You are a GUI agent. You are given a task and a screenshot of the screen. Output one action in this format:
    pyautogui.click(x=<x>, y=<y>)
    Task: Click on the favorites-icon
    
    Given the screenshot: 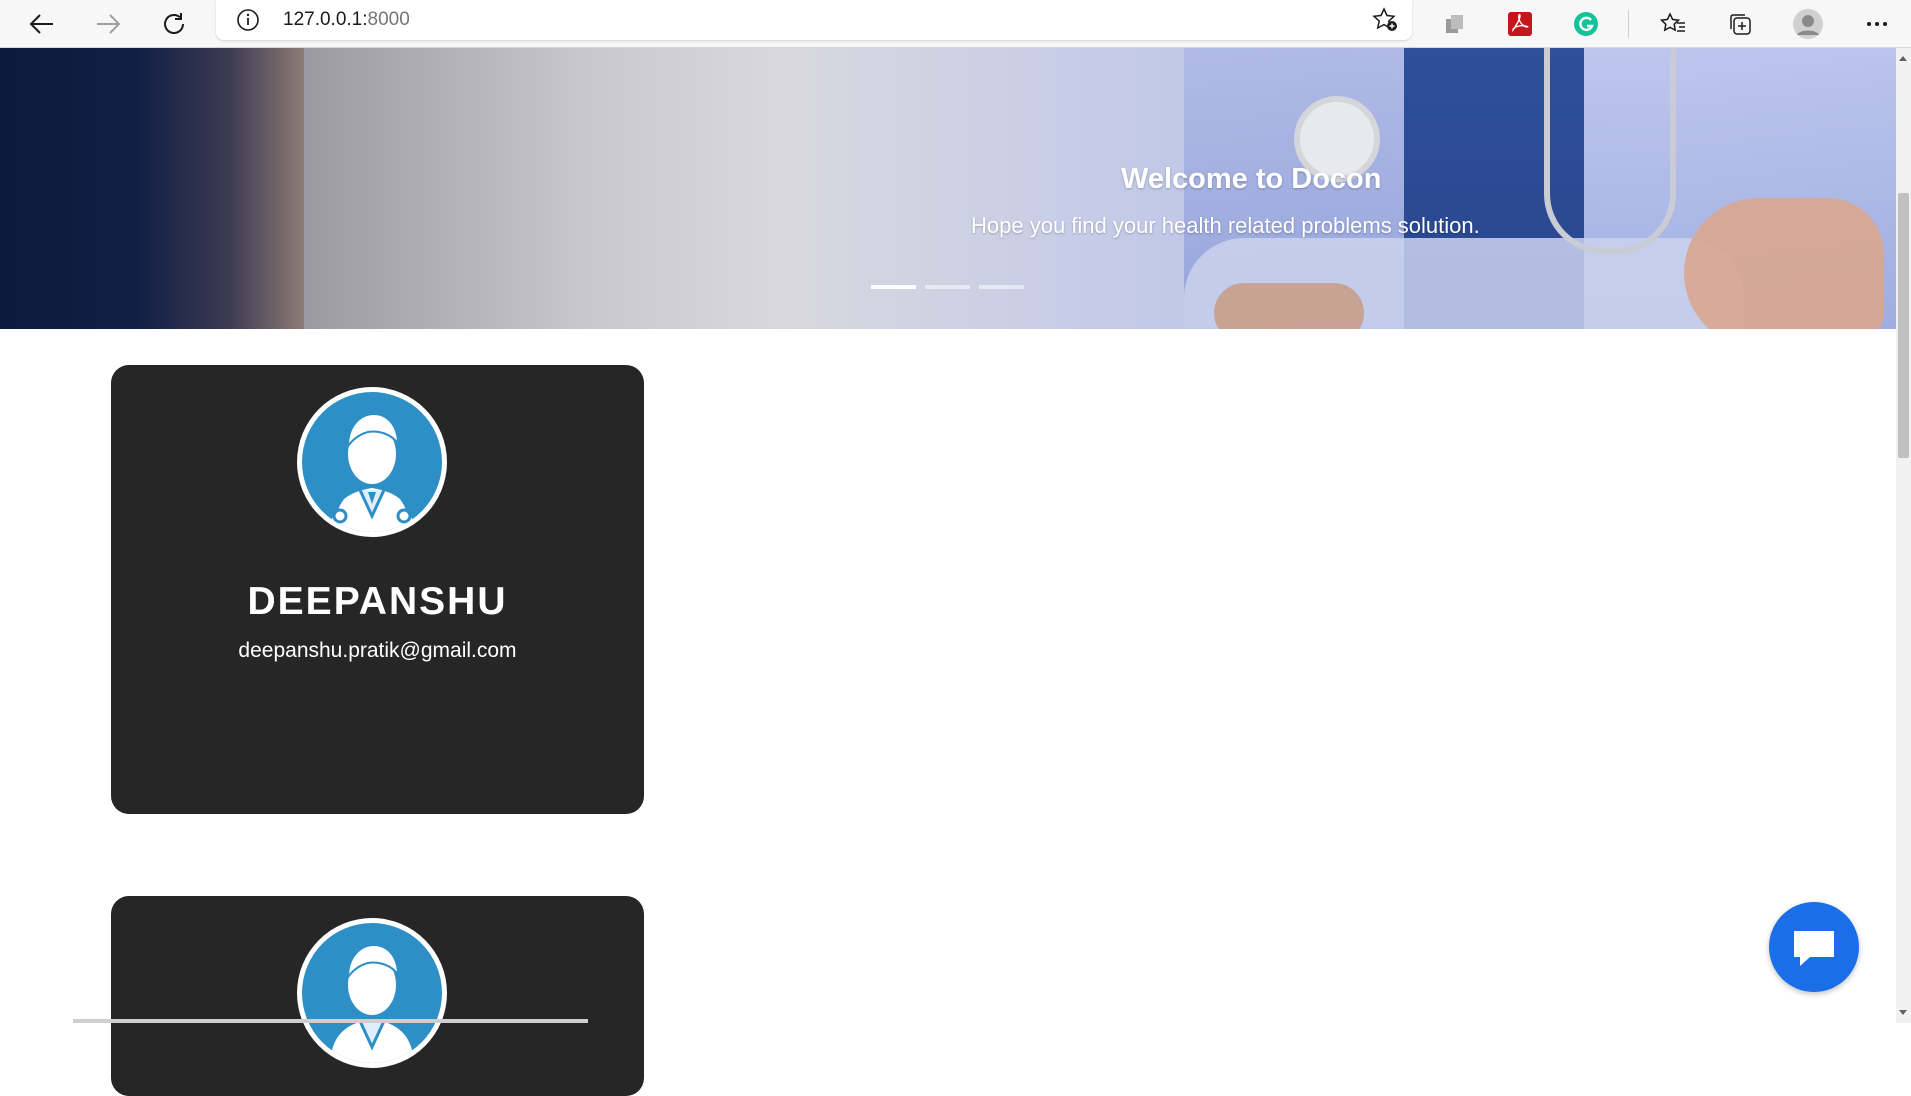 What is the action you would take?
    pyautogui.click(x=1672, y=22)
    